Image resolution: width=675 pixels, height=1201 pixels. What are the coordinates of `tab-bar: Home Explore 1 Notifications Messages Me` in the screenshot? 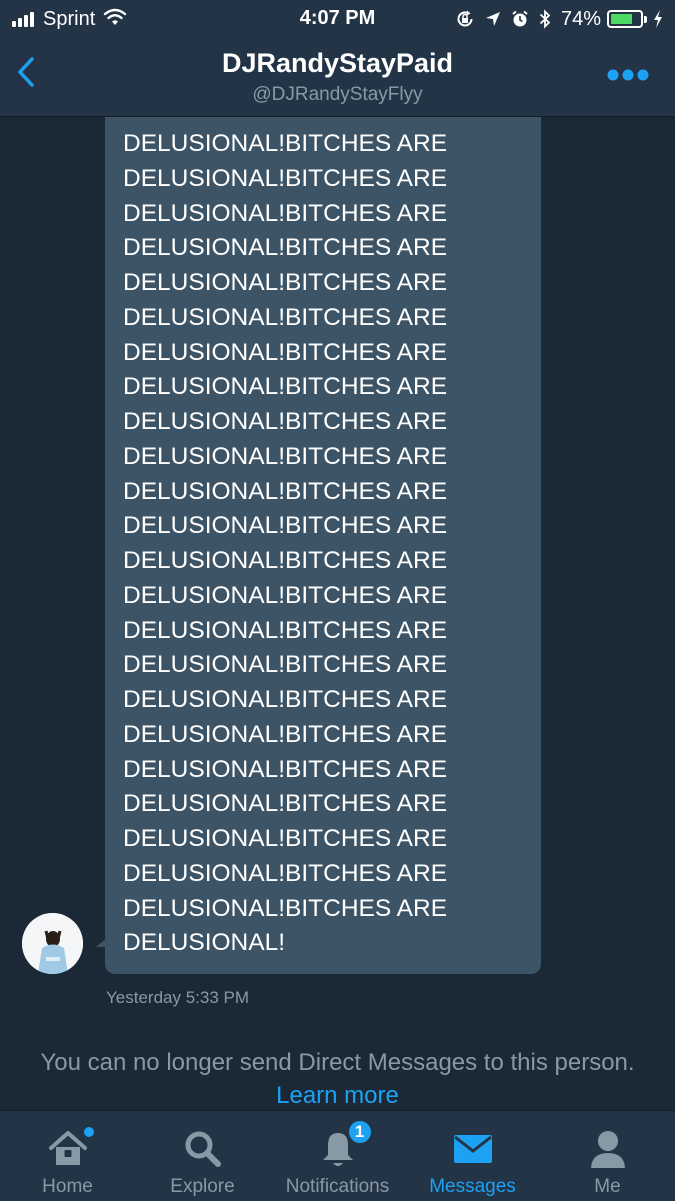 It's located at (337, 1155).